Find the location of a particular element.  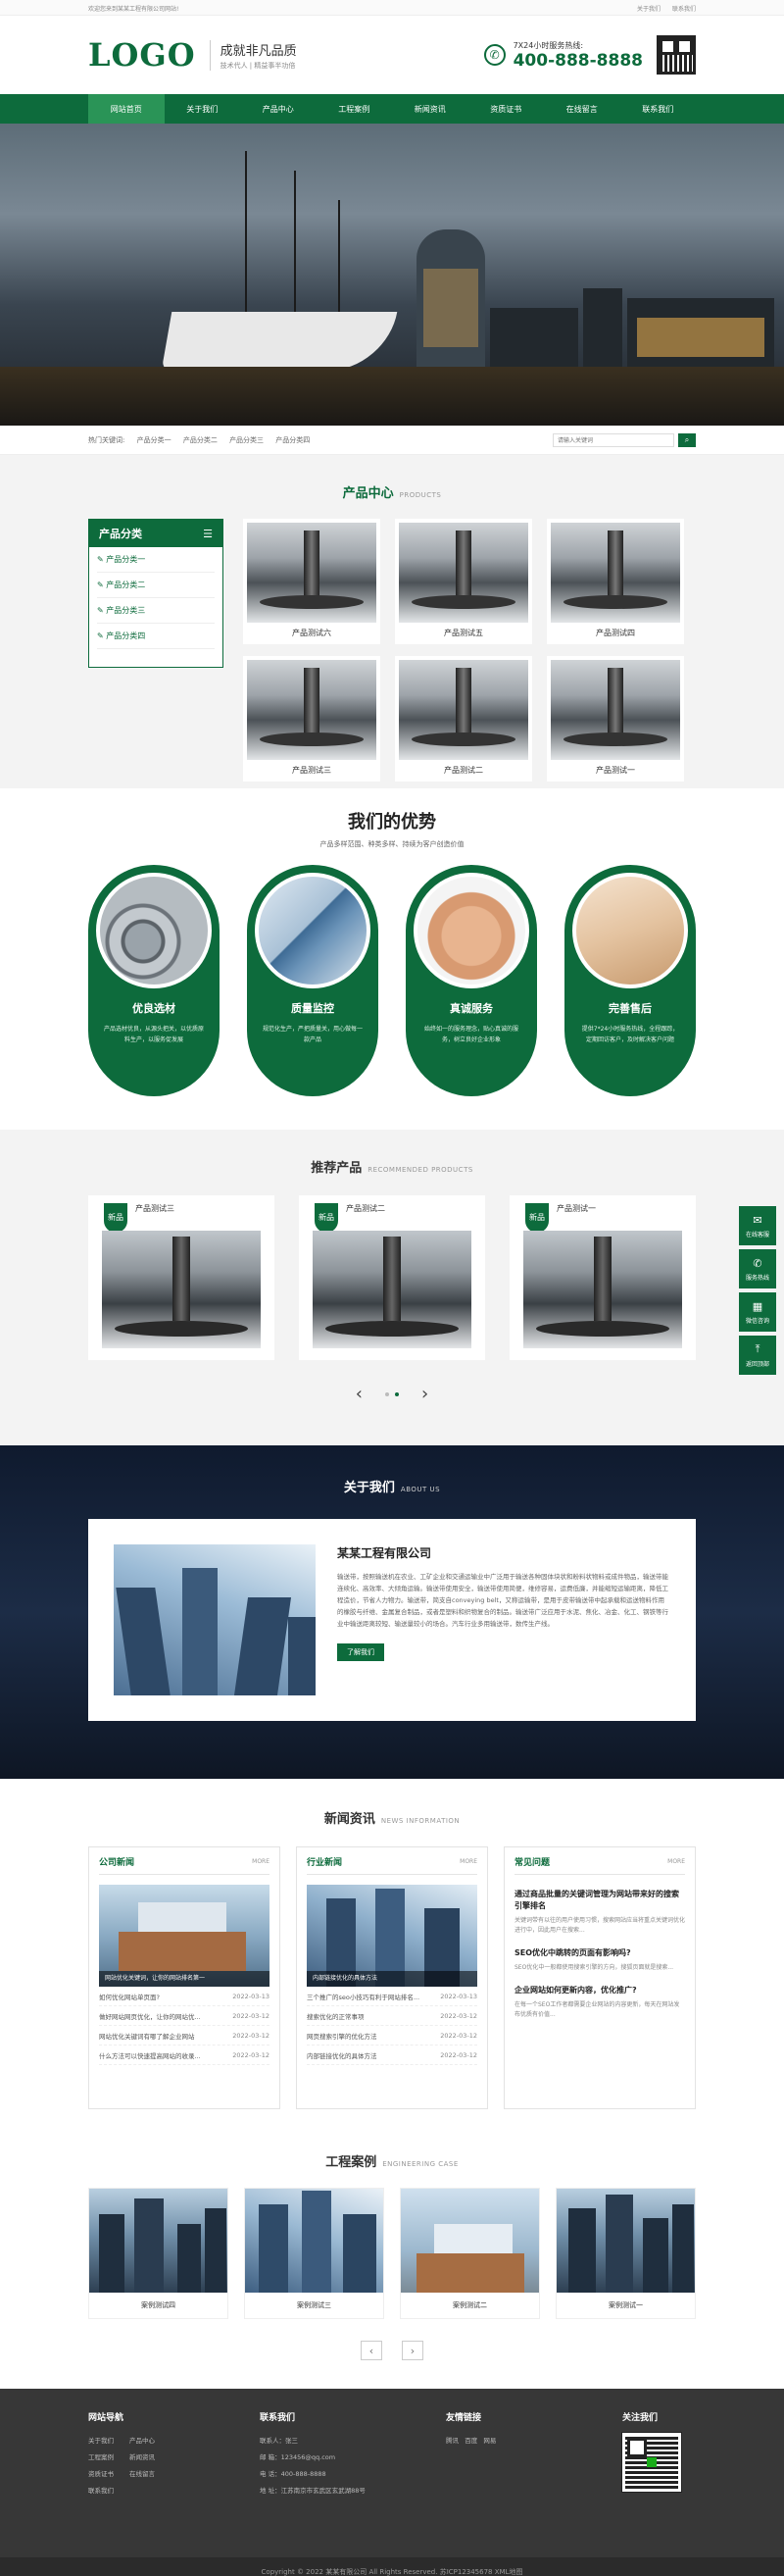

top-link-contact: 联系我们 is located at coordinates (684, 9).